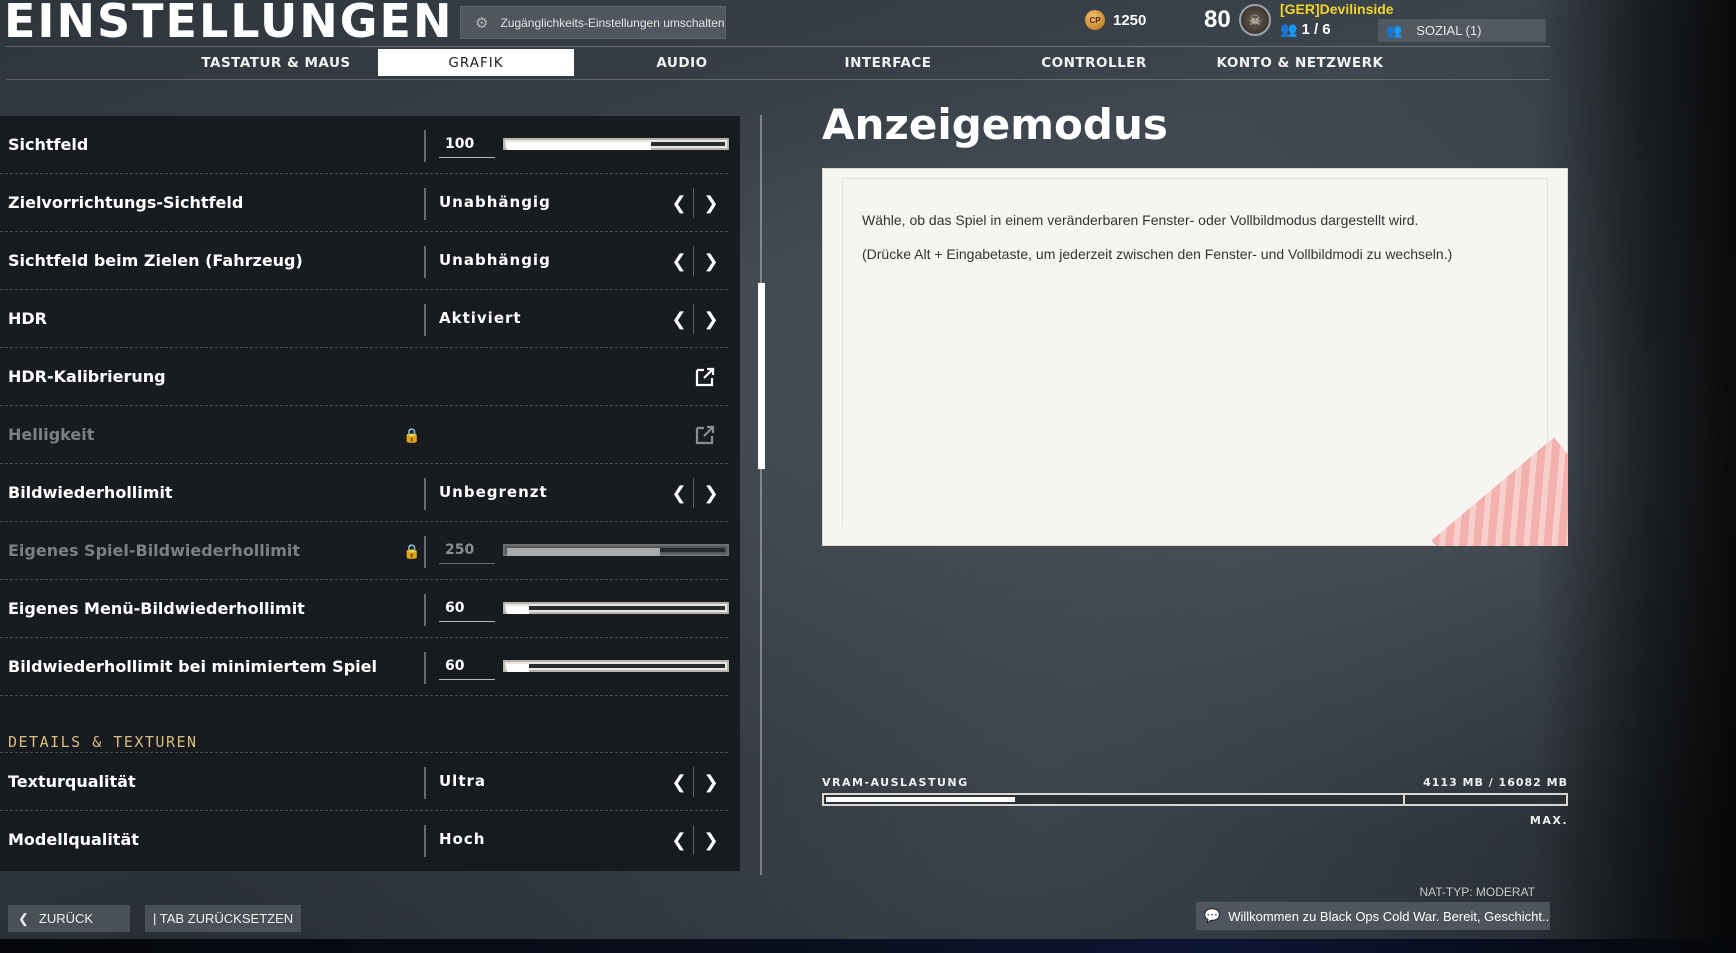 The width and height of the screenshot is (1736, 953). What do you see at coordinates (1115, 20) in the screenshot?
I see `cod-points: CP 1250` at bounding box center [1115, 20].